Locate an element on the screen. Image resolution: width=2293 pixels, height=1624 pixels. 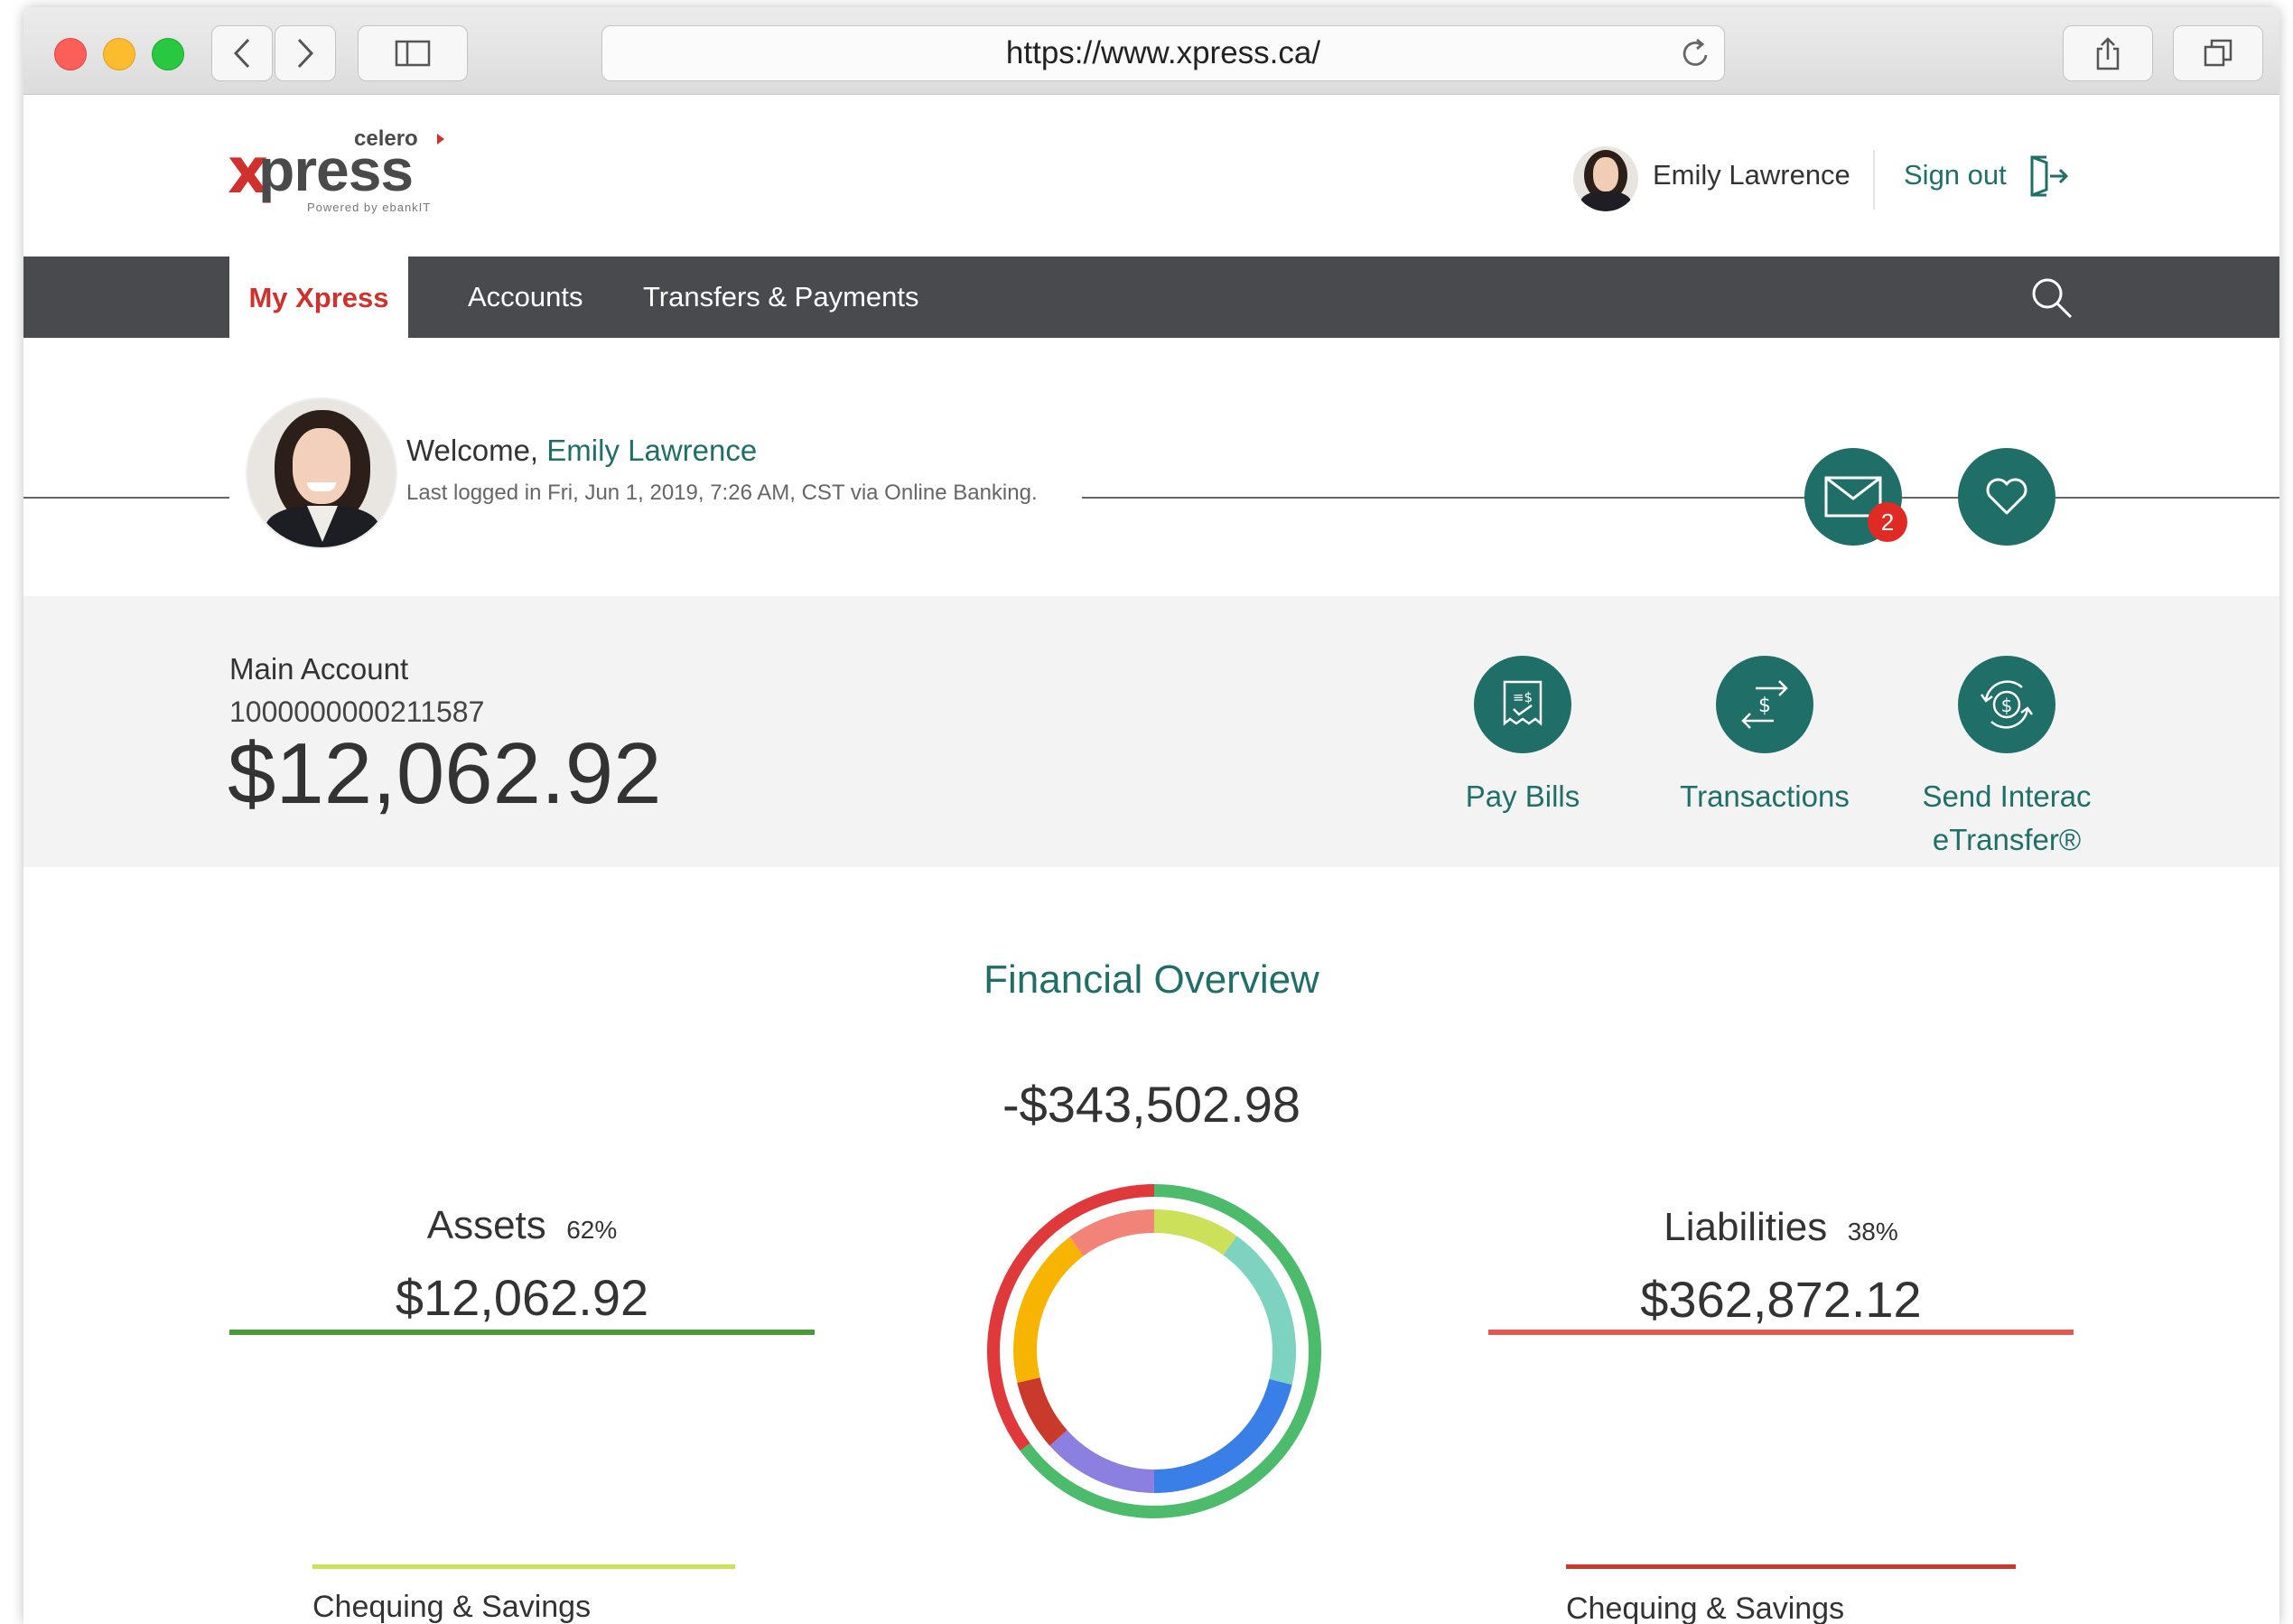
tabs-icon is located at coordinates (2218, 53).